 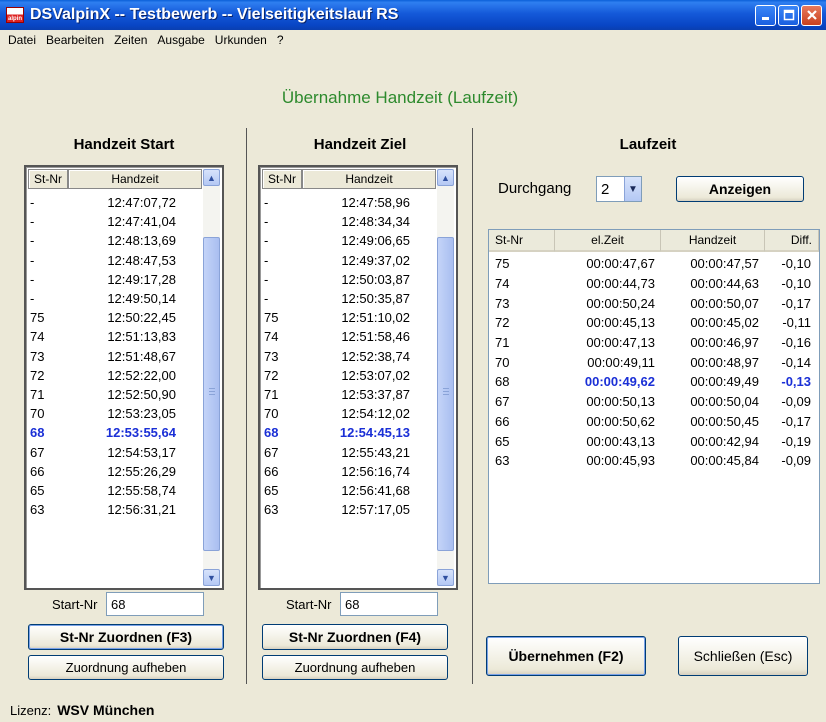 I want to click on table-row: 65 00:00:43,13 00:00:42,94 -0,19, so click(x=654, y=441).